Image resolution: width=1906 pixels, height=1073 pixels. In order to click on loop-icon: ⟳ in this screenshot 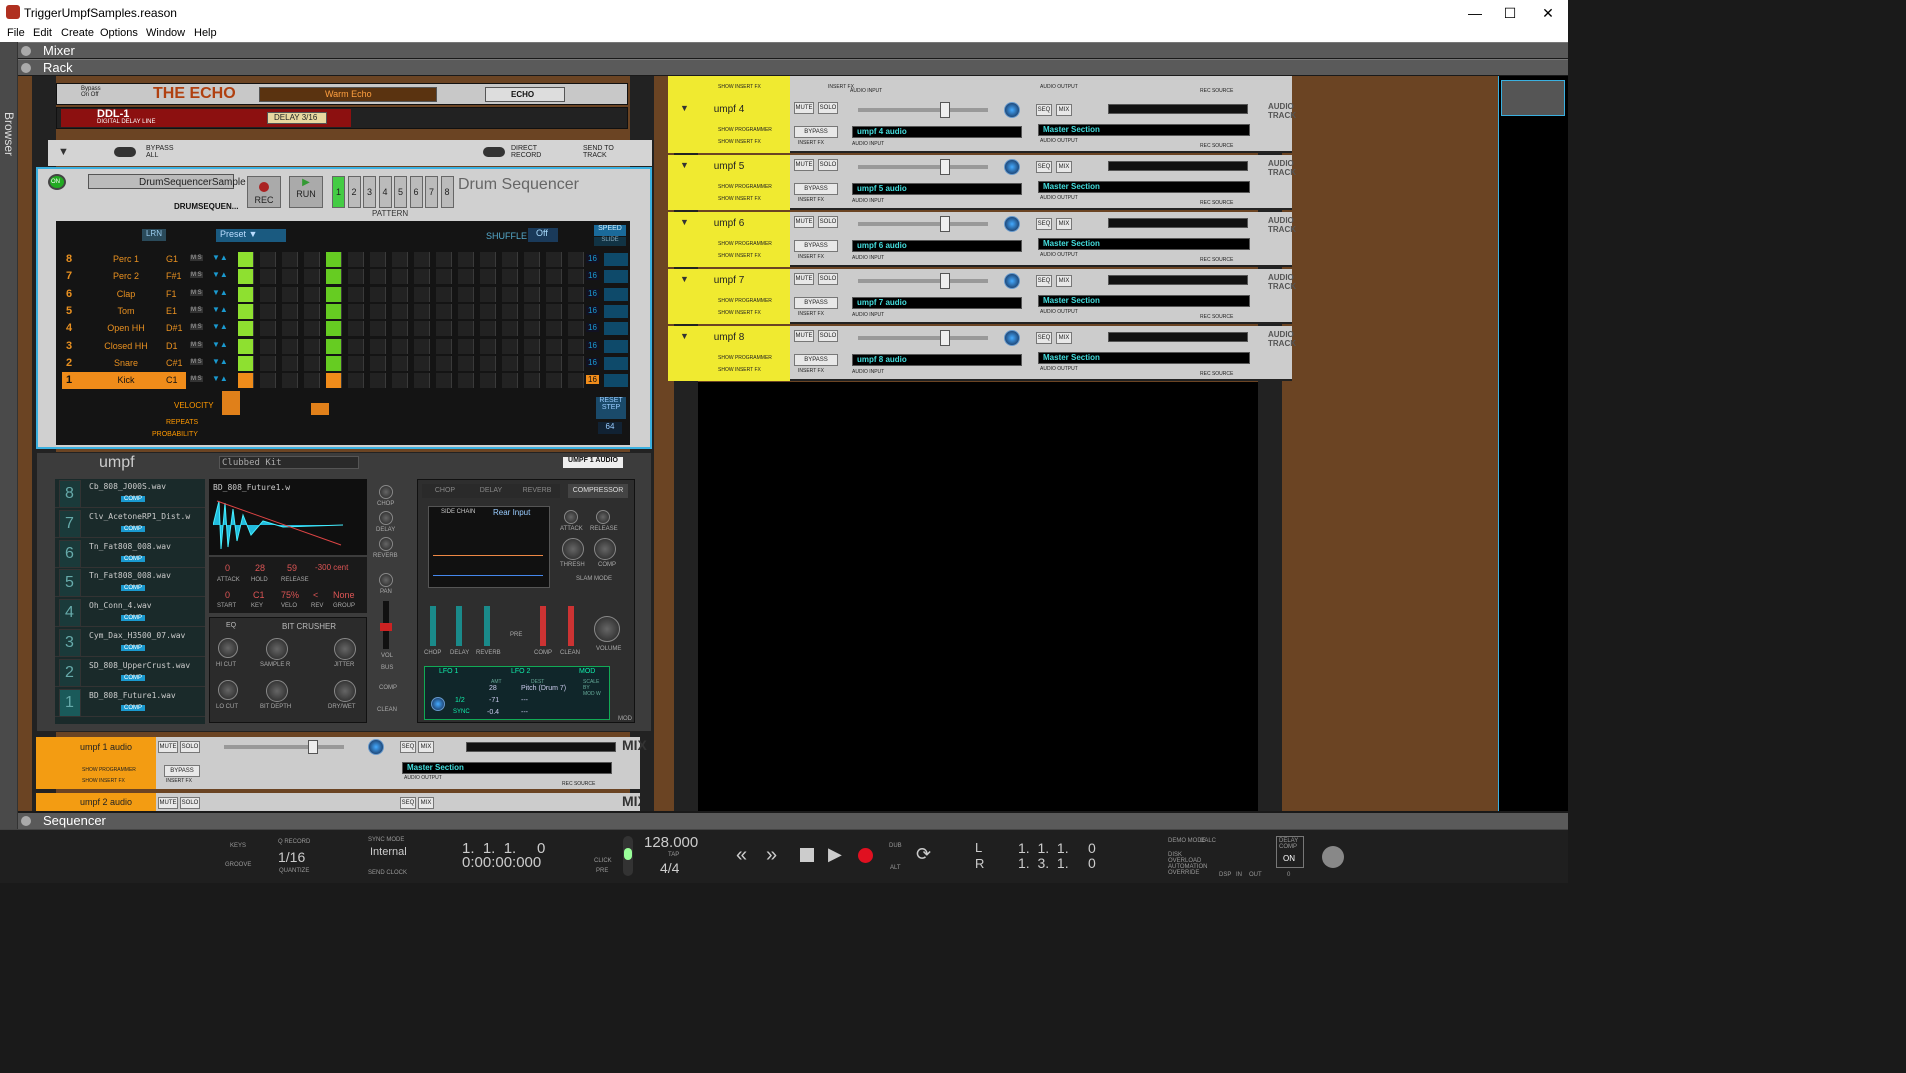, I will do `click(923, 854)`.